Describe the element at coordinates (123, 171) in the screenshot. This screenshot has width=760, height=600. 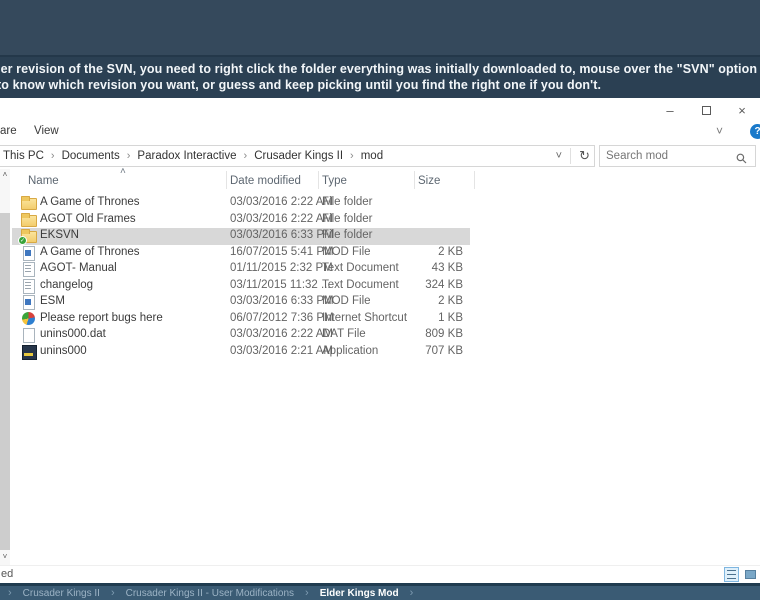
I see `sort-ascending-icon: ˄` at that location.